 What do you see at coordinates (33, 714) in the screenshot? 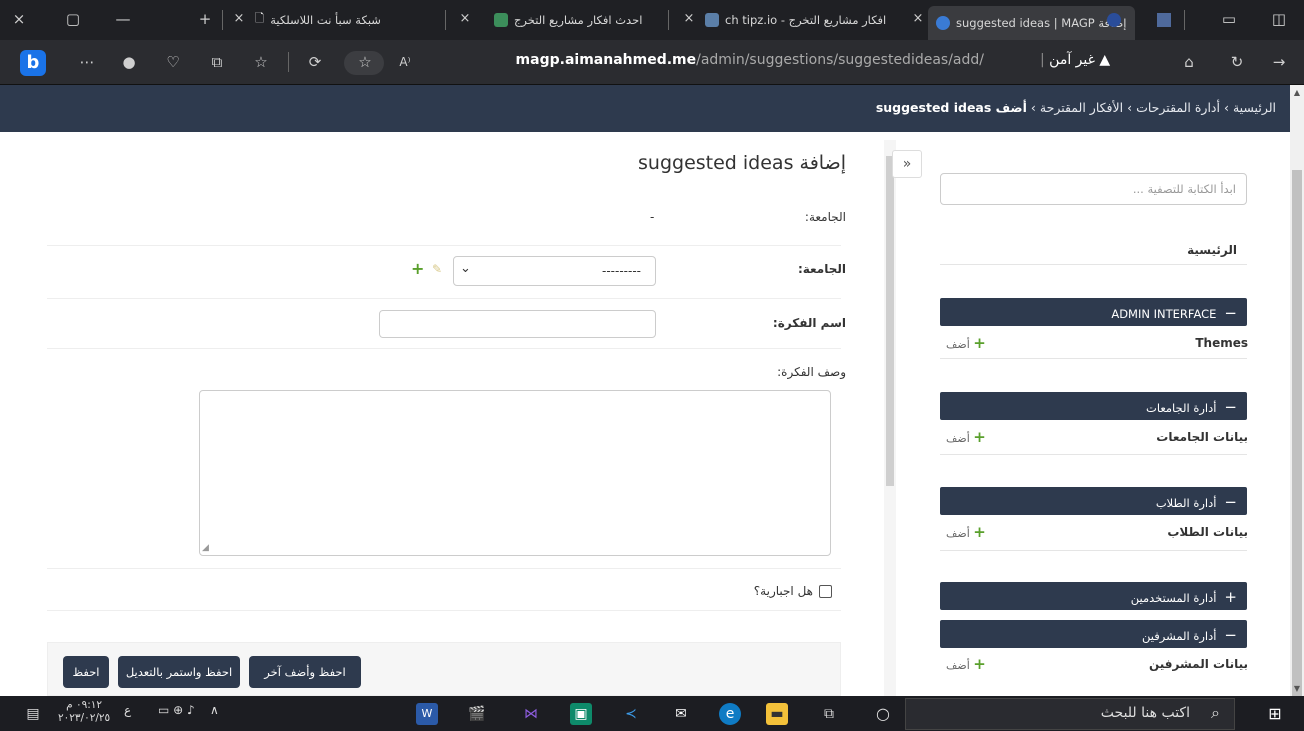
I see `notifications-icon: ▤` at bounding box center [33, 714].